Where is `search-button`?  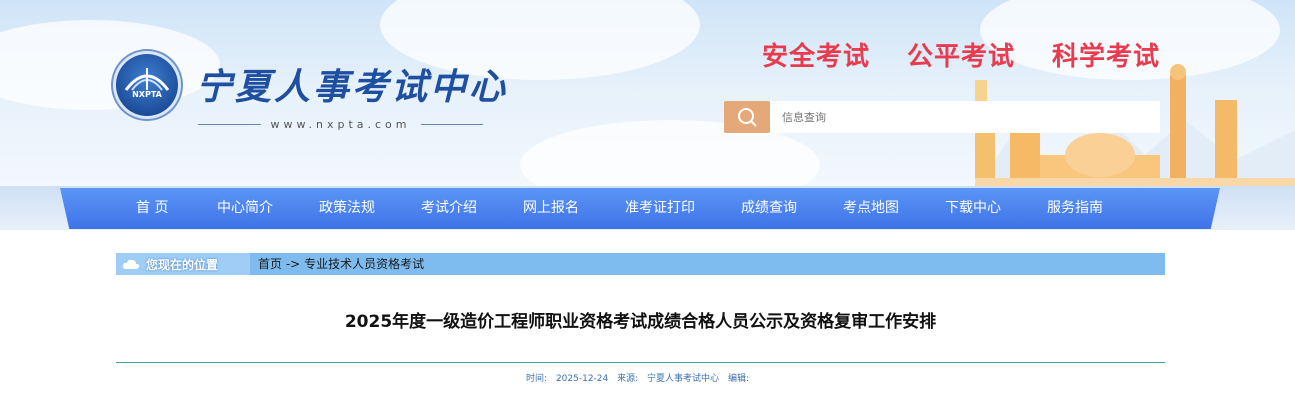 search-button is located at coordinates (747, 117).